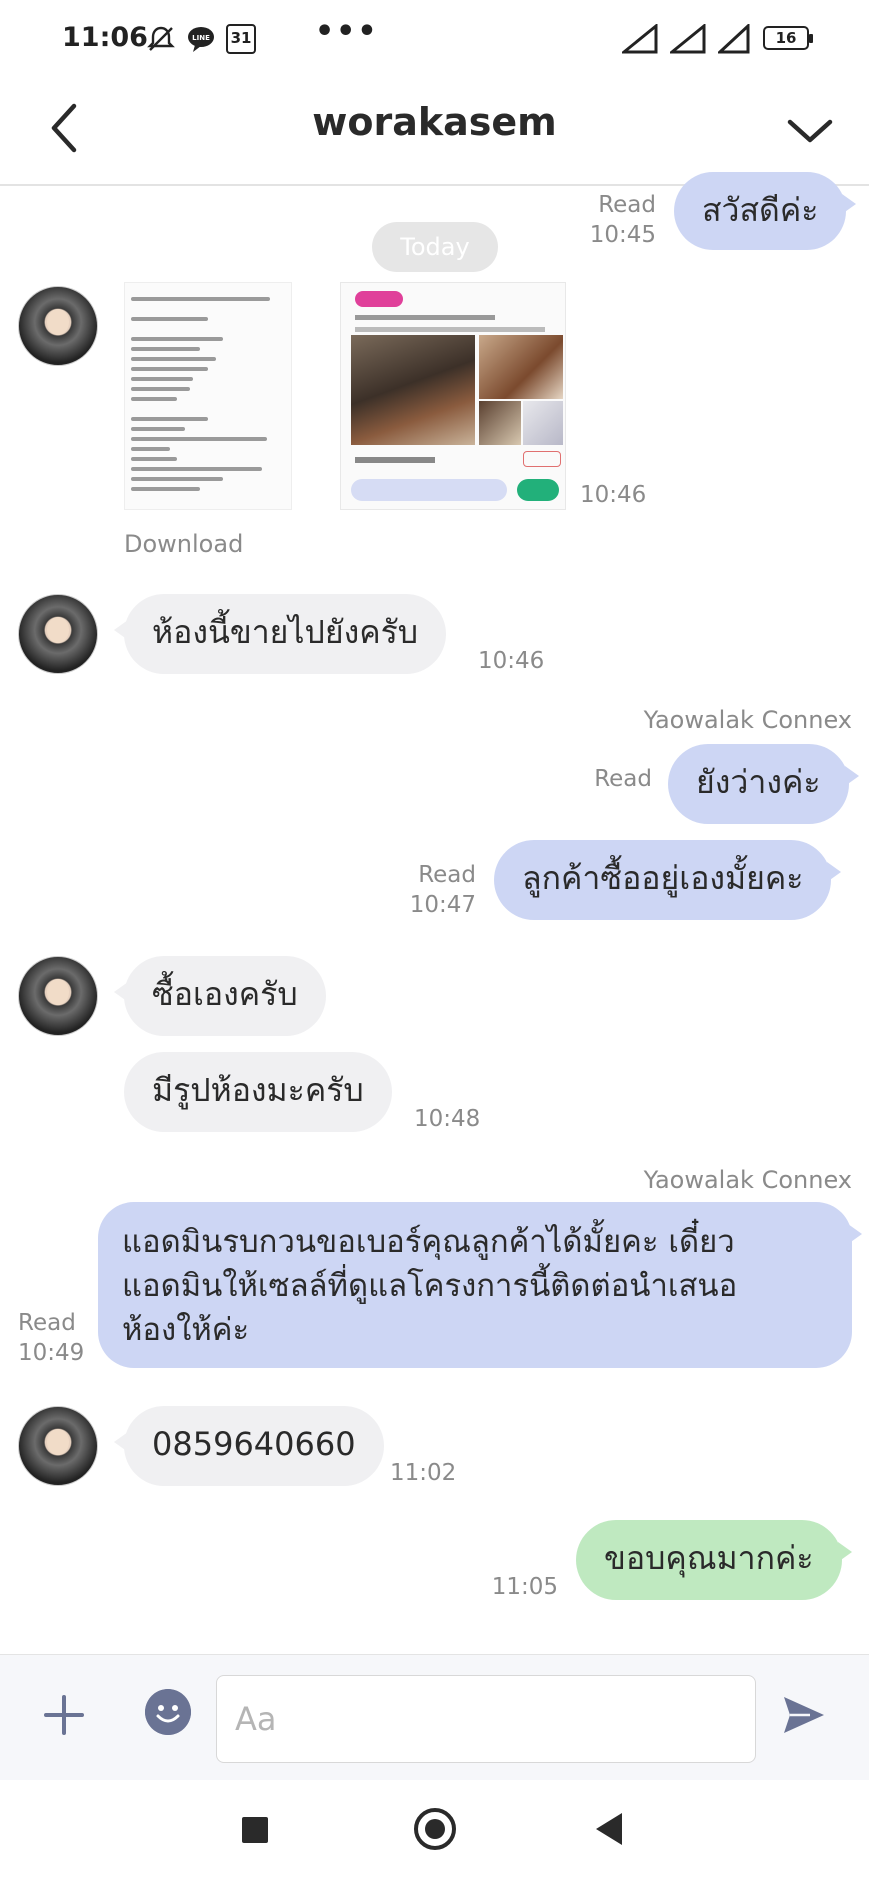  I want to click on message-bubble-outgoing: ขอบคุณมากค่ะ, so click(714, 1560).